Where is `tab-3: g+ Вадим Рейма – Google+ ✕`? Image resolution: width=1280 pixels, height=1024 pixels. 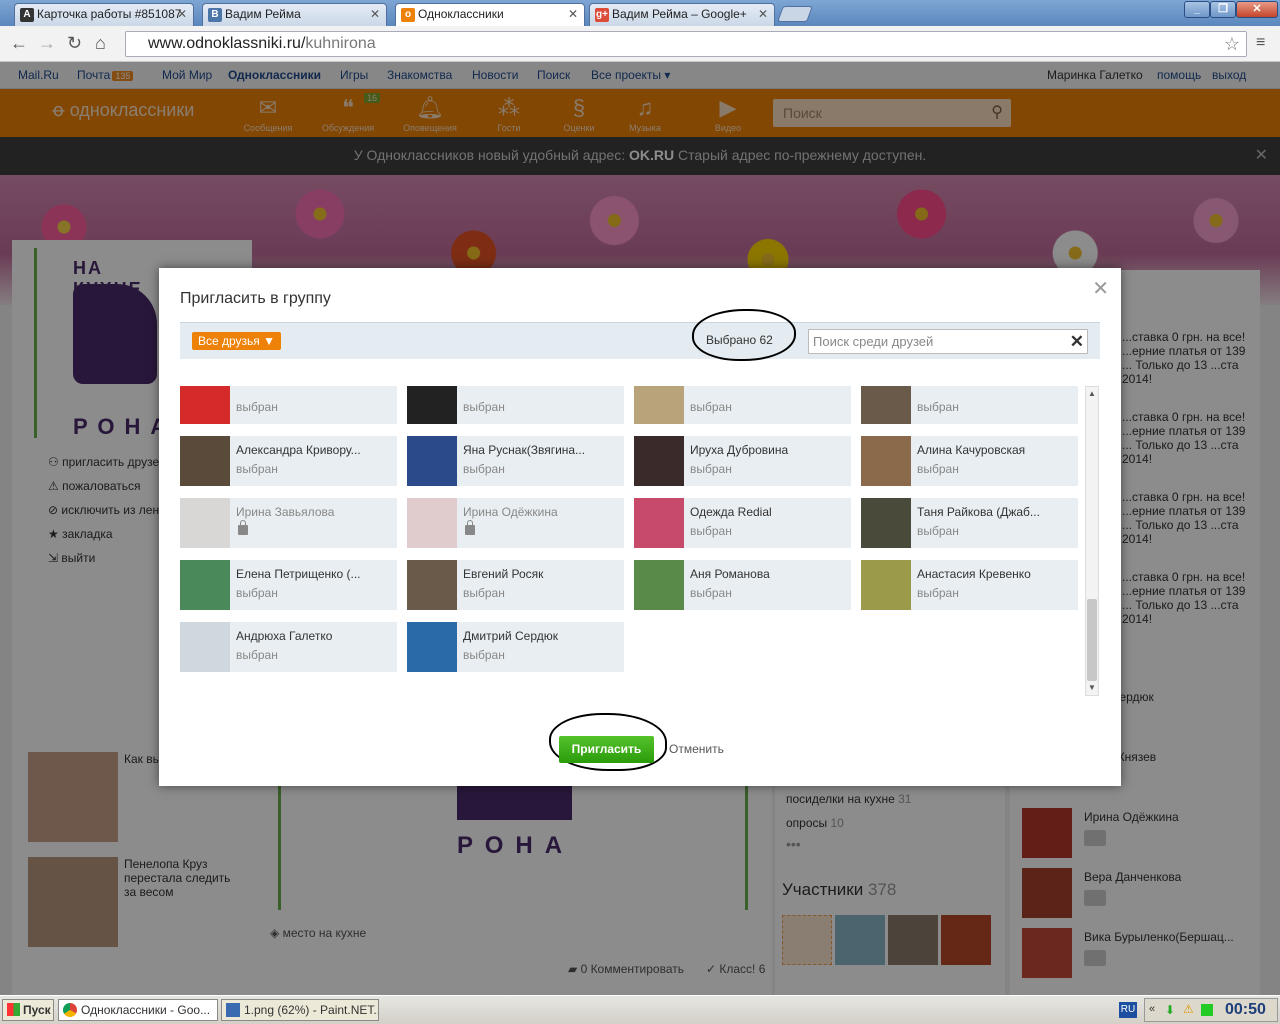 tab-3: g+ Вадим Рейма – Google+ ✕ is located at coordinates (682, 14).